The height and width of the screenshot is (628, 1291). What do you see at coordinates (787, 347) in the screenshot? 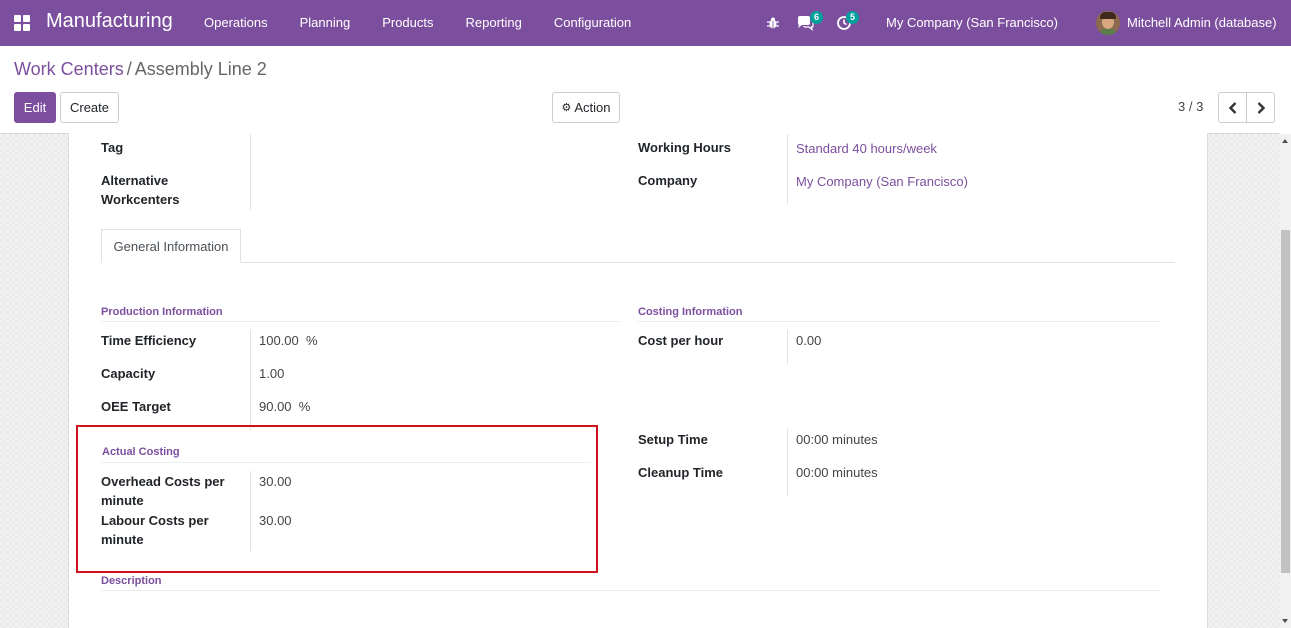
I see `costing-field-divider` at bounding box center [787, 347].